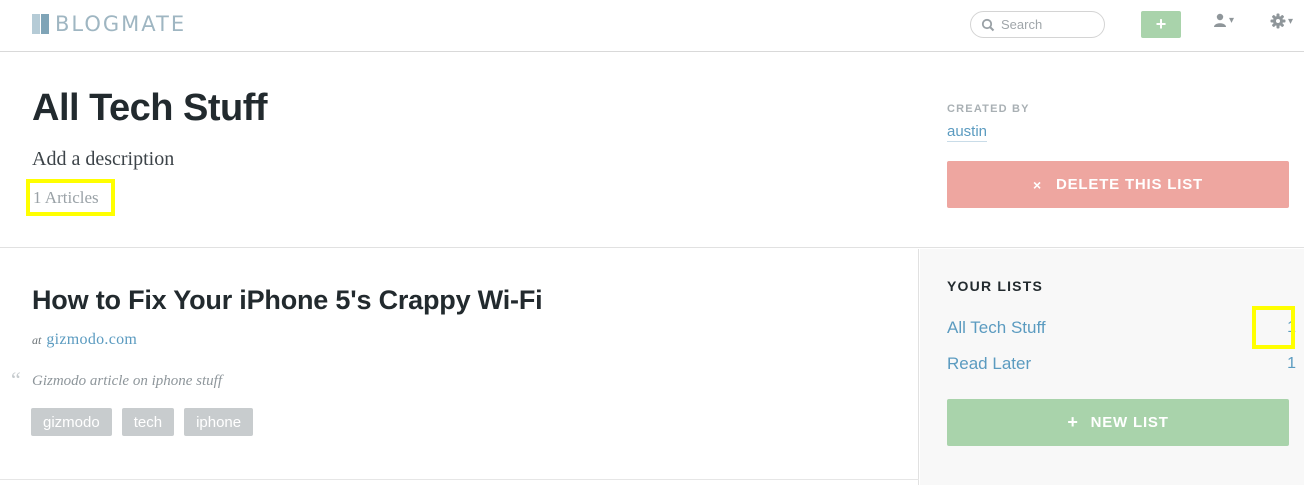 The width and height of the screenshot is (1304, 485). I want to click on your-lists-heading: YOUR LISTS, so click(995, 286).